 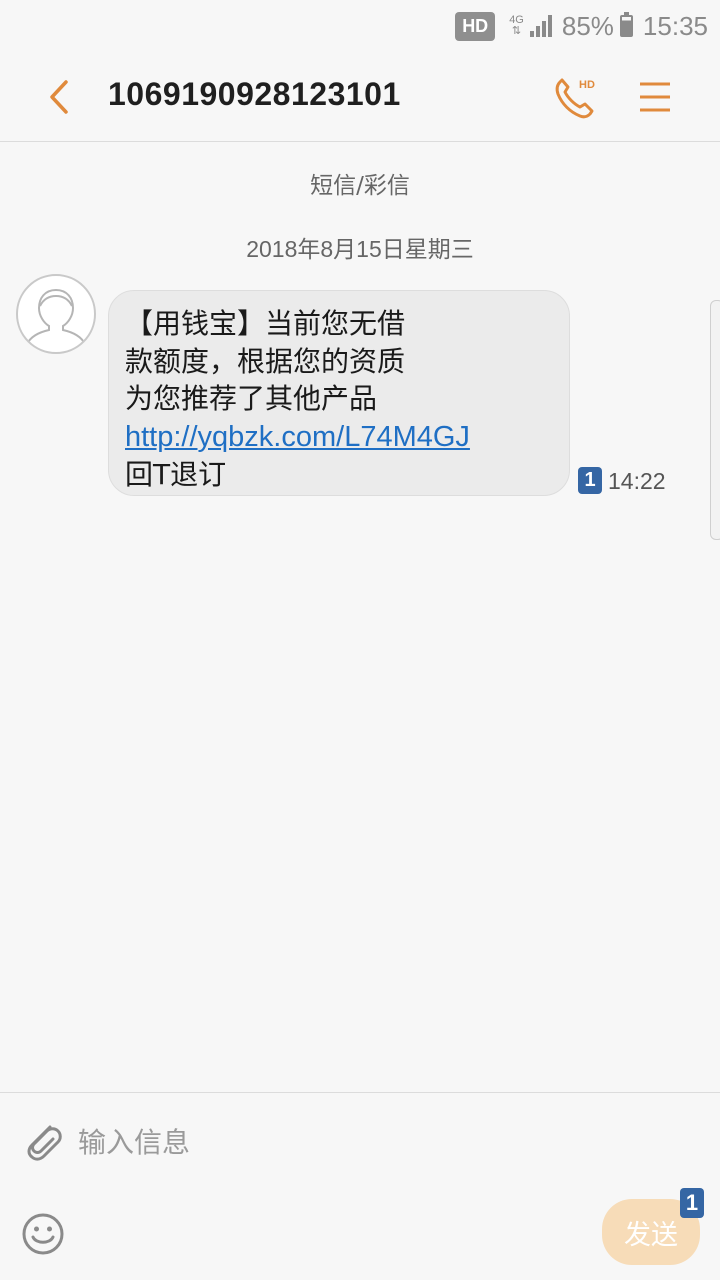 I want to click on date-separator: 2018年8月15日星期三, so click(x=360, y=249).